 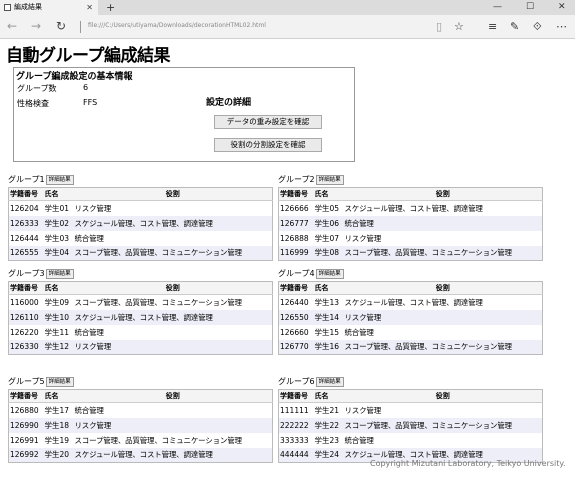 What do you see at coordinates (26, 347) in the screenshot?
I see `student-id-cell: 126330` at bounding box center [26, 347].